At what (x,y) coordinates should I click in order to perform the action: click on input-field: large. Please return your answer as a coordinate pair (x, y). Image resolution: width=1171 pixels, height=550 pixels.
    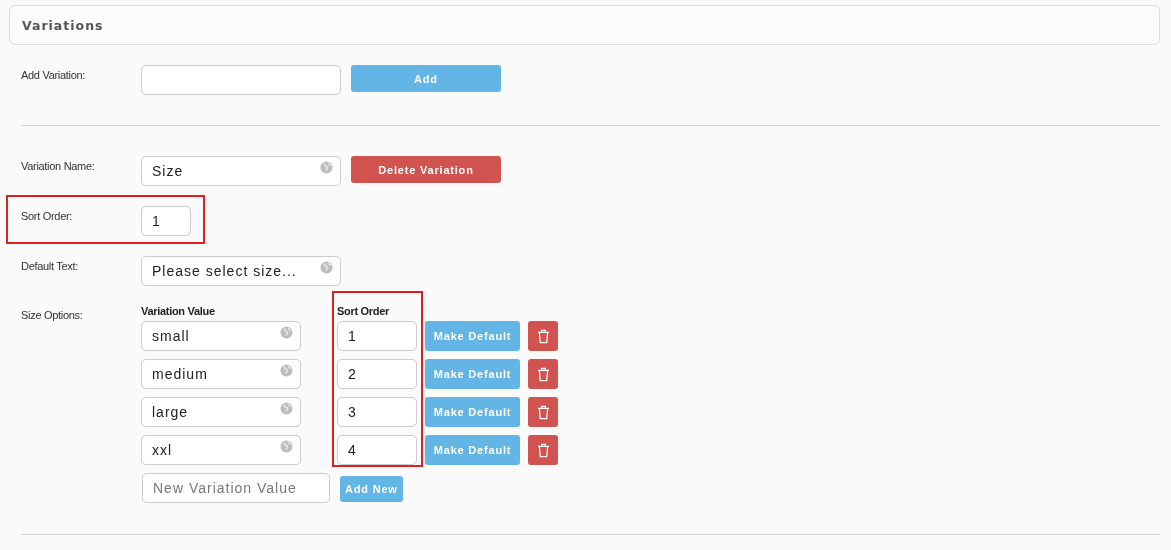
    Looking at the image, I should click on (221, 412).